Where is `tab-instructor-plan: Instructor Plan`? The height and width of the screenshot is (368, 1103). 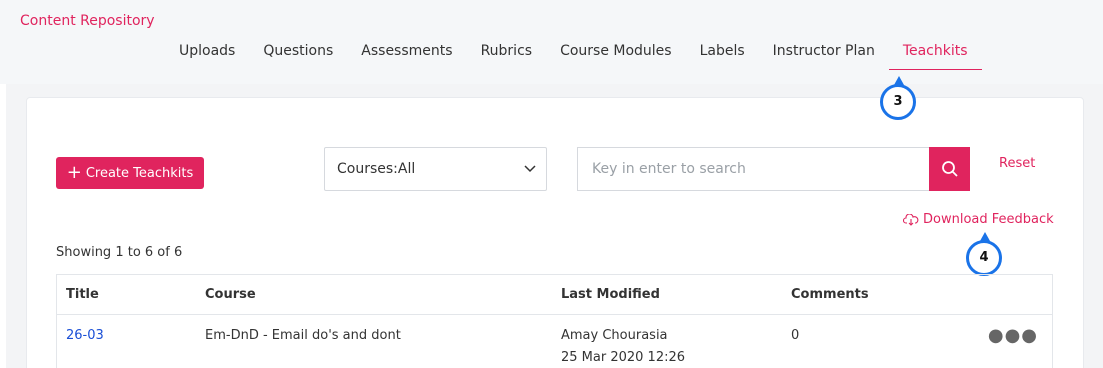
tab-instructor-plan: Instructor Plan is located at coordinates (824, 56).